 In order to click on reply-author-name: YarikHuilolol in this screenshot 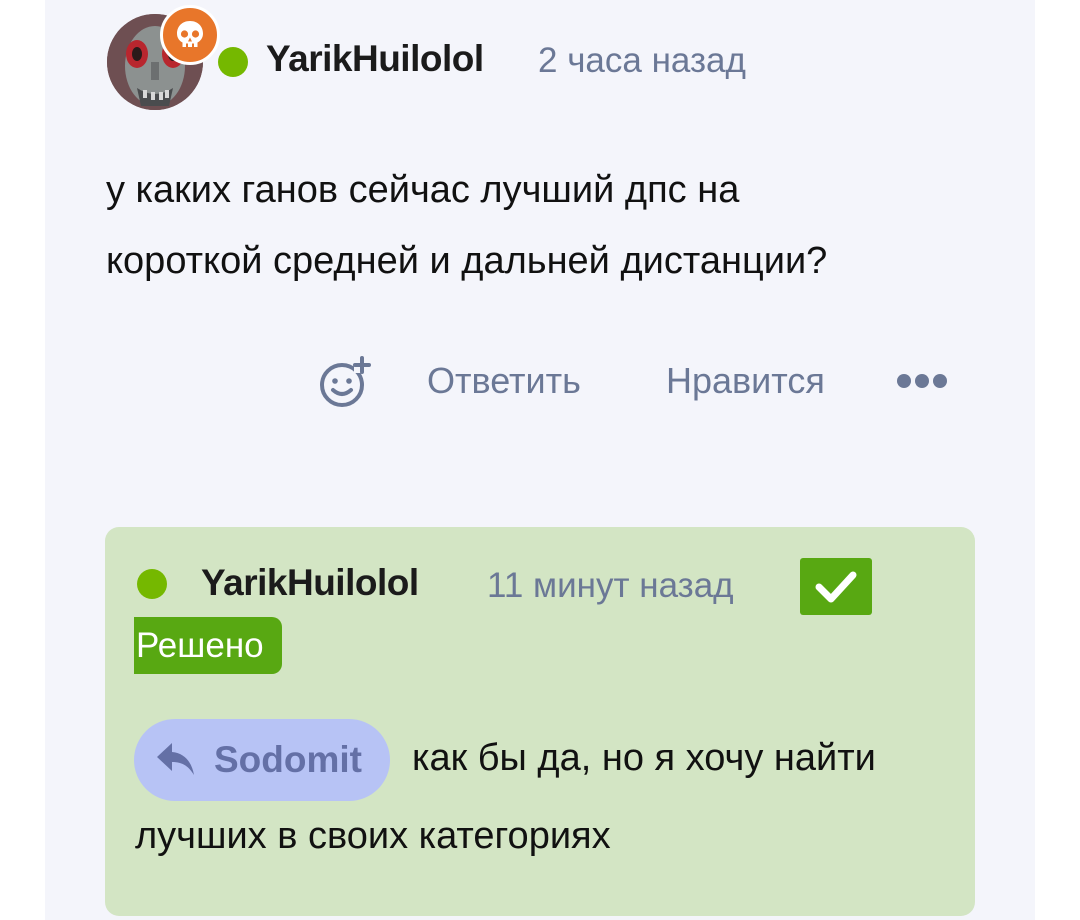, I will do `click(310, 583)`.